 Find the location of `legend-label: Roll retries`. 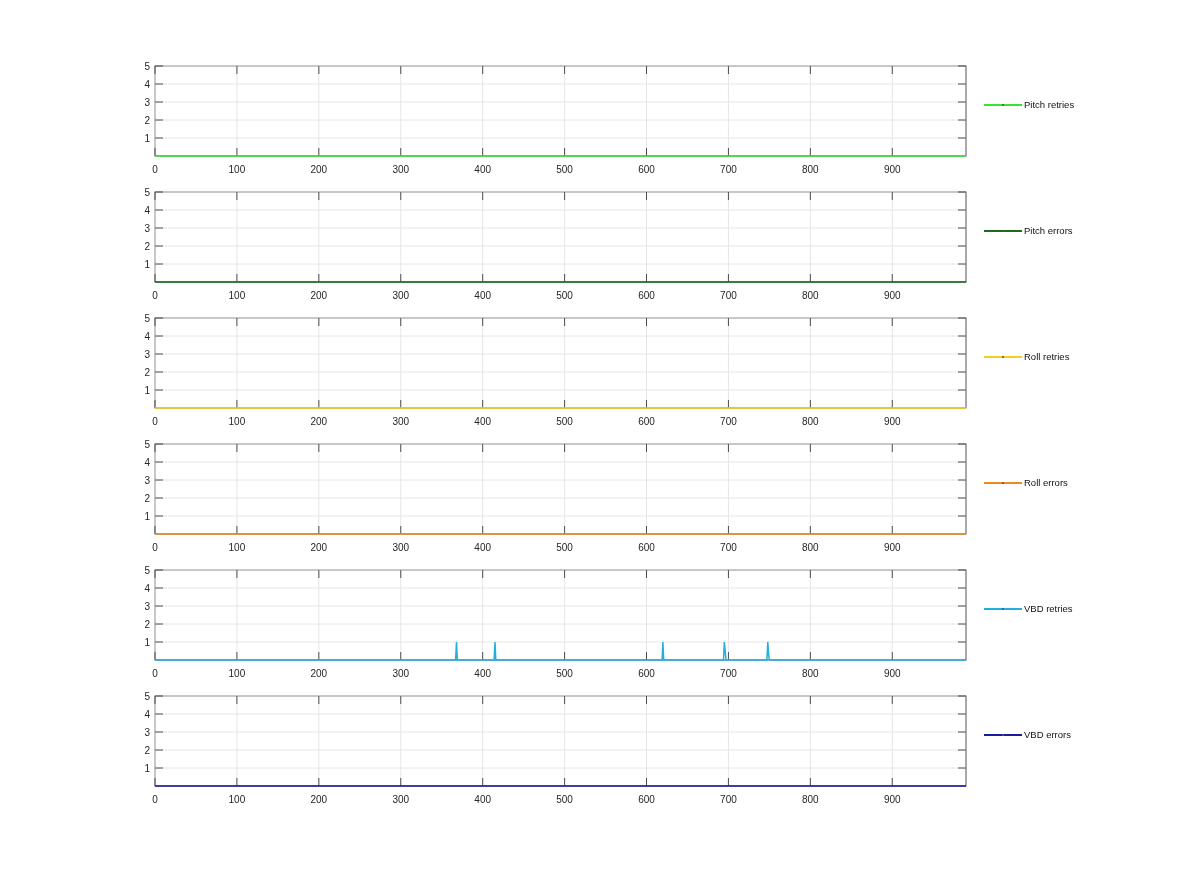

legend-label: Roll retries is located at coordinates (1047, 356).